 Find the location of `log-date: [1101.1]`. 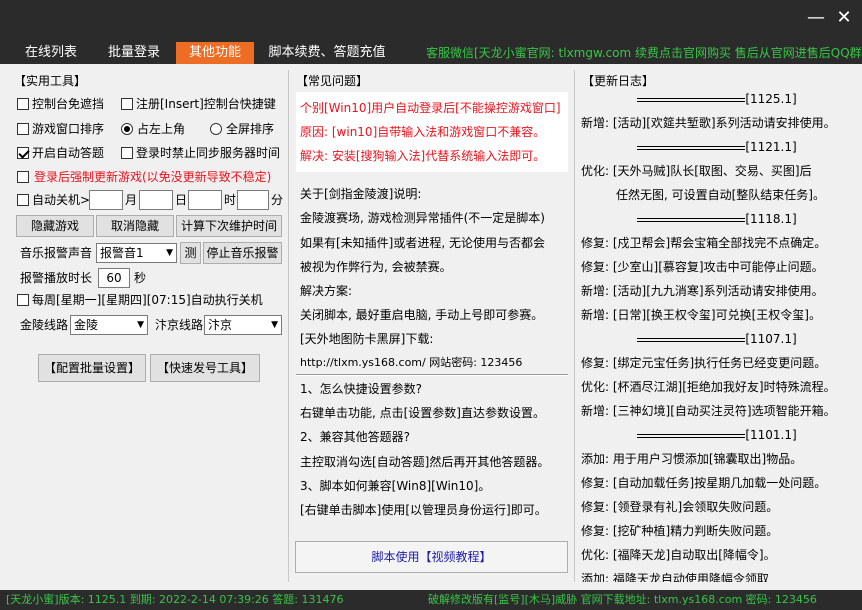

log-date: [1101.1] is located at coordinates (771, 435).